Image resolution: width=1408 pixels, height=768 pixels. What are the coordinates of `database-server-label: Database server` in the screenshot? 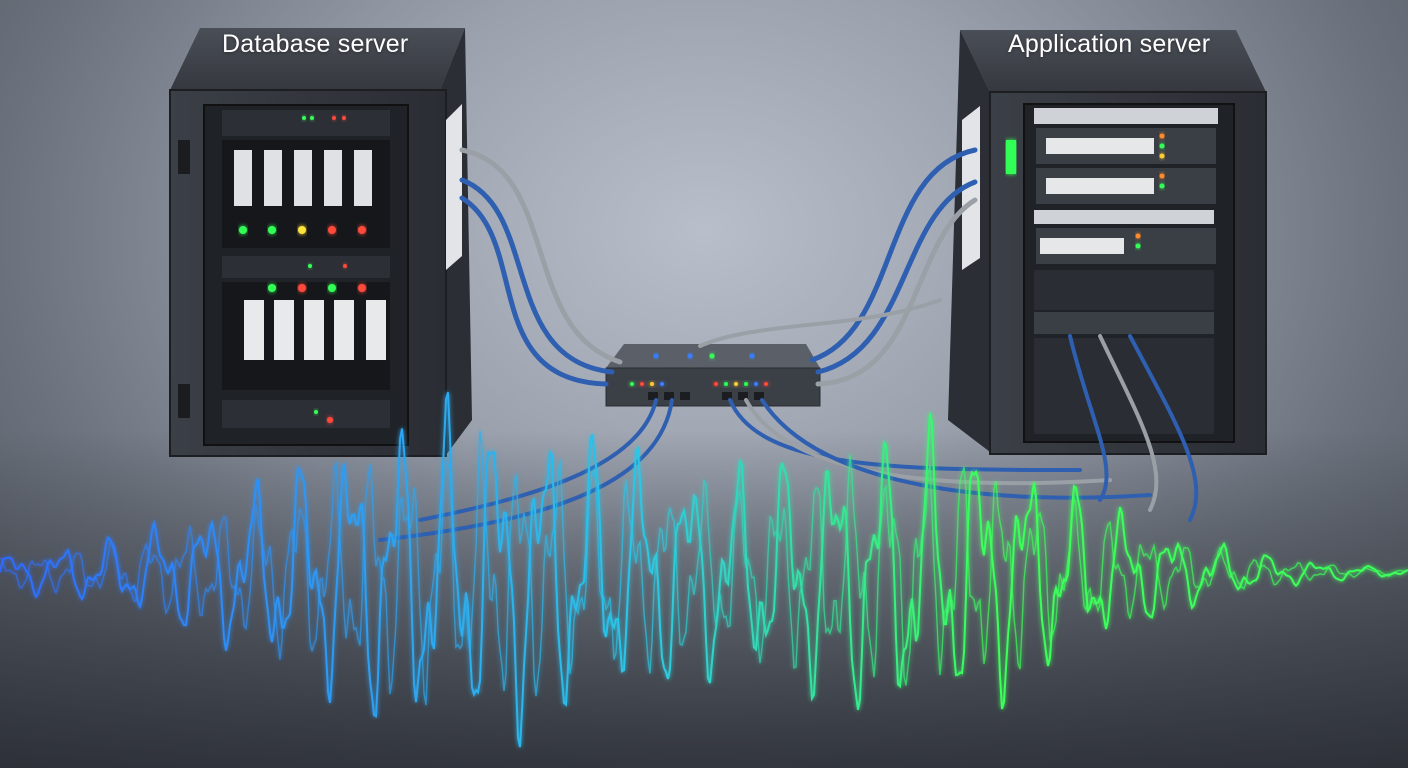 It's located at (315, 44).